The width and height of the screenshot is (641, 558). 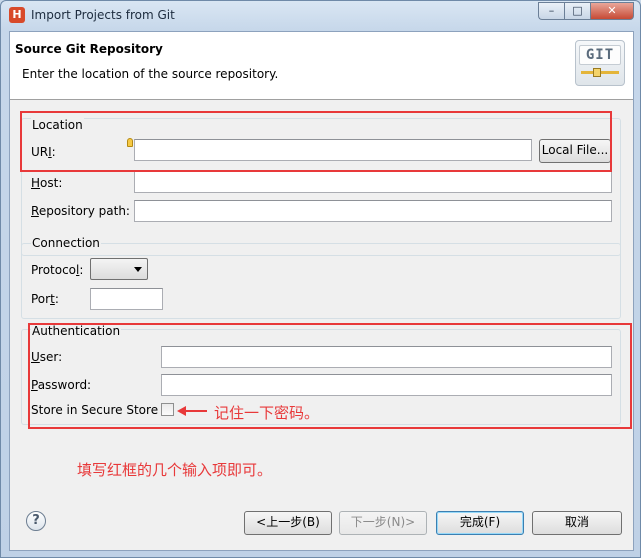 What do you see at coordinates (612, 11) in the screenshot?
I see `close-button: ✕` at bounding box center [612, 11].